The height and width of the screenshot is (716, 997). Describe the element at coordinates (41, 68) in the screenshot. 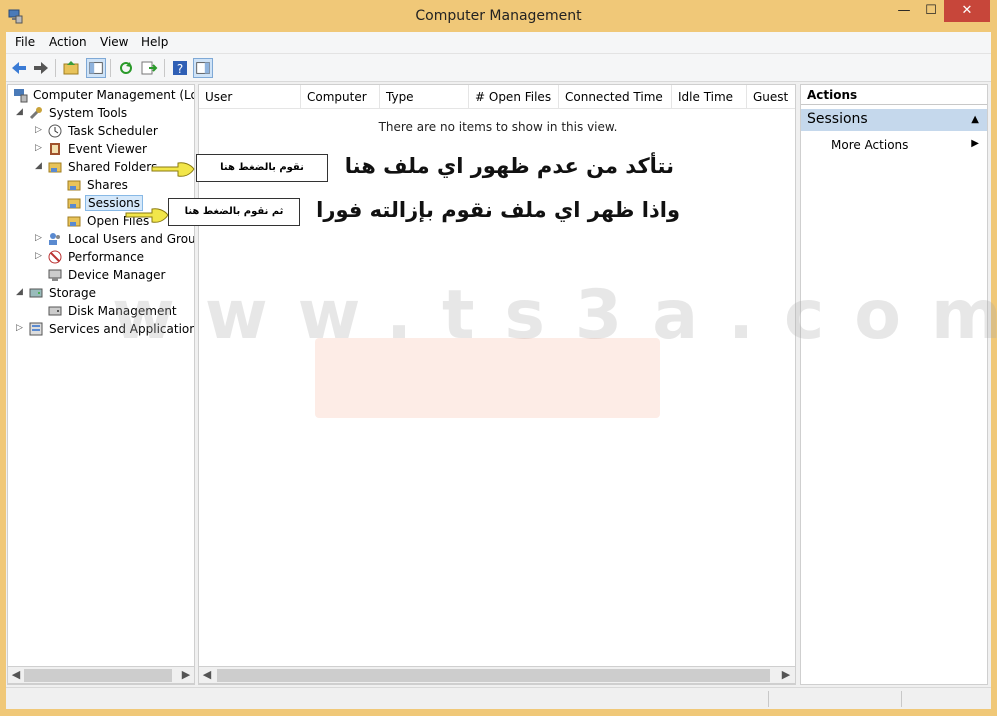

I see `forward-arrow-icon` at that location.